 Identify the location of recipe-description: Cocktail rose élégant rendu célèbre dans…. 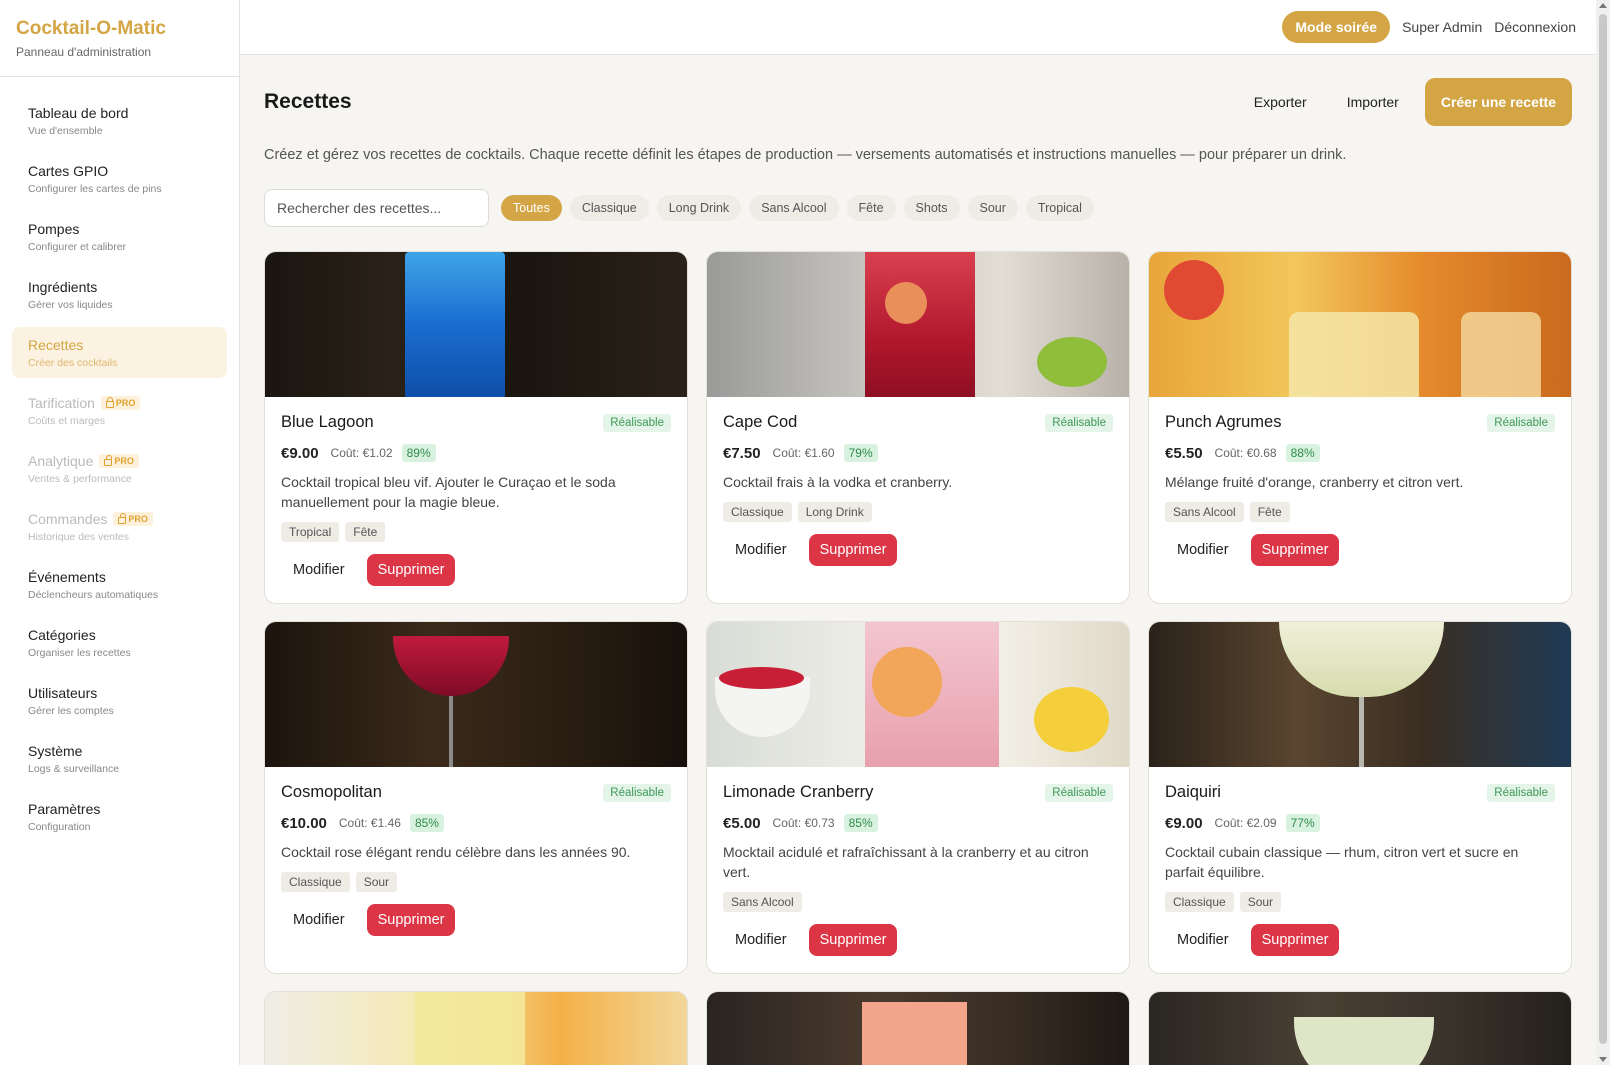
(456, 852).